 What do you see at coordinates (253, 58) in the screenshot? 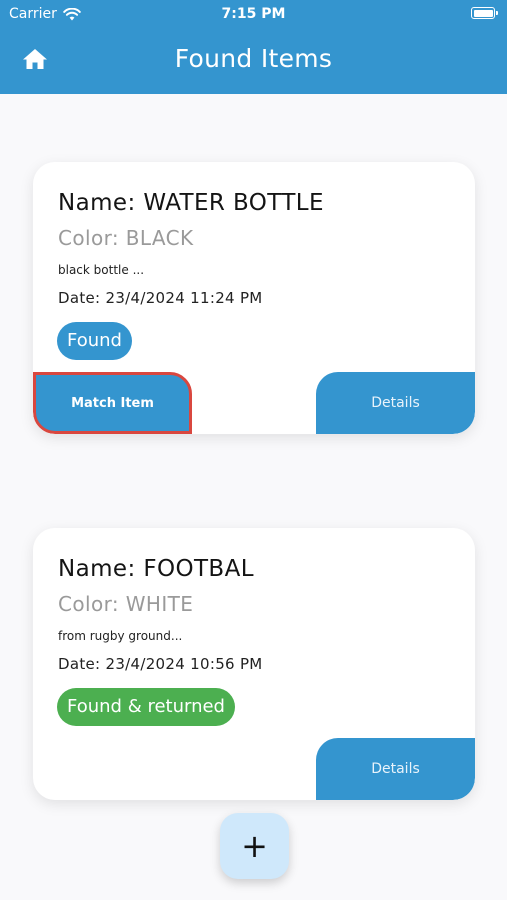
I see `page-title: Found Items` at bounding box center [253, 58].